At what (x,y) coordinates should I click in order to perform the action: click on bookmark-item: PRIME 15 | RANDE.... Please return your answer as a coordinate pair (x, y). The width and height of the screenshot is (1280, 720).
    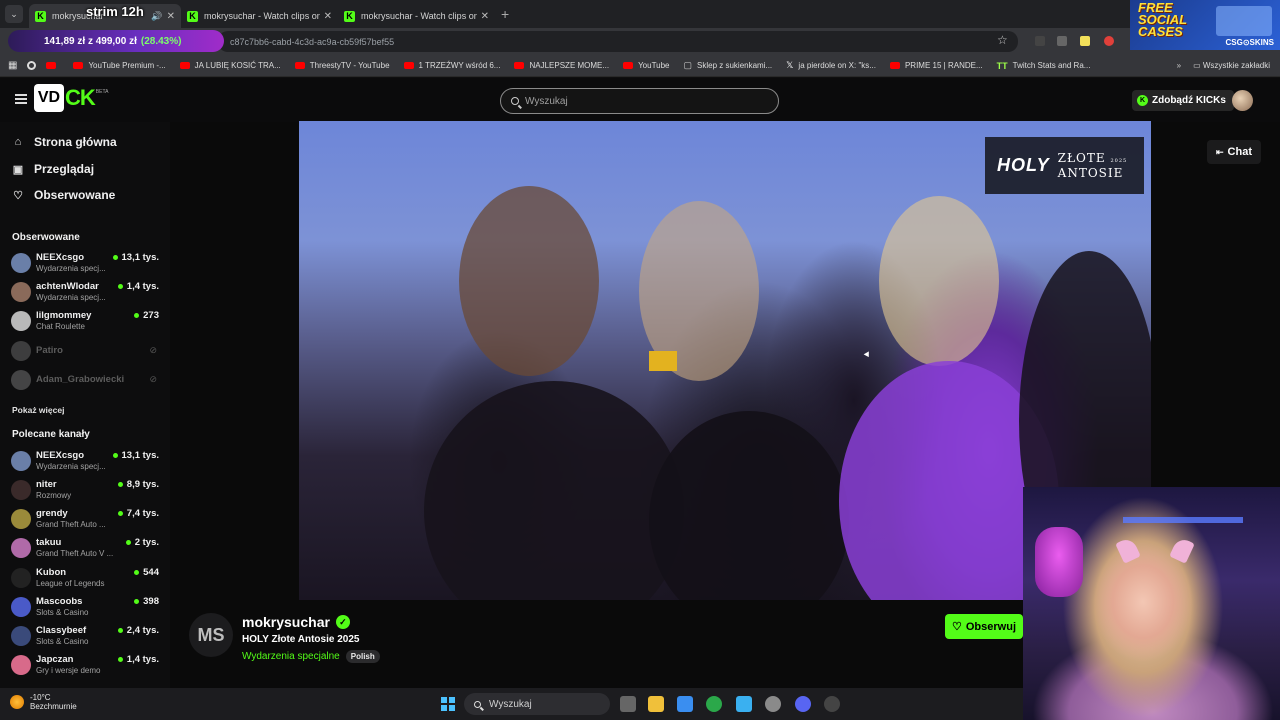
    Looking at the image, I should click on (936, 65).